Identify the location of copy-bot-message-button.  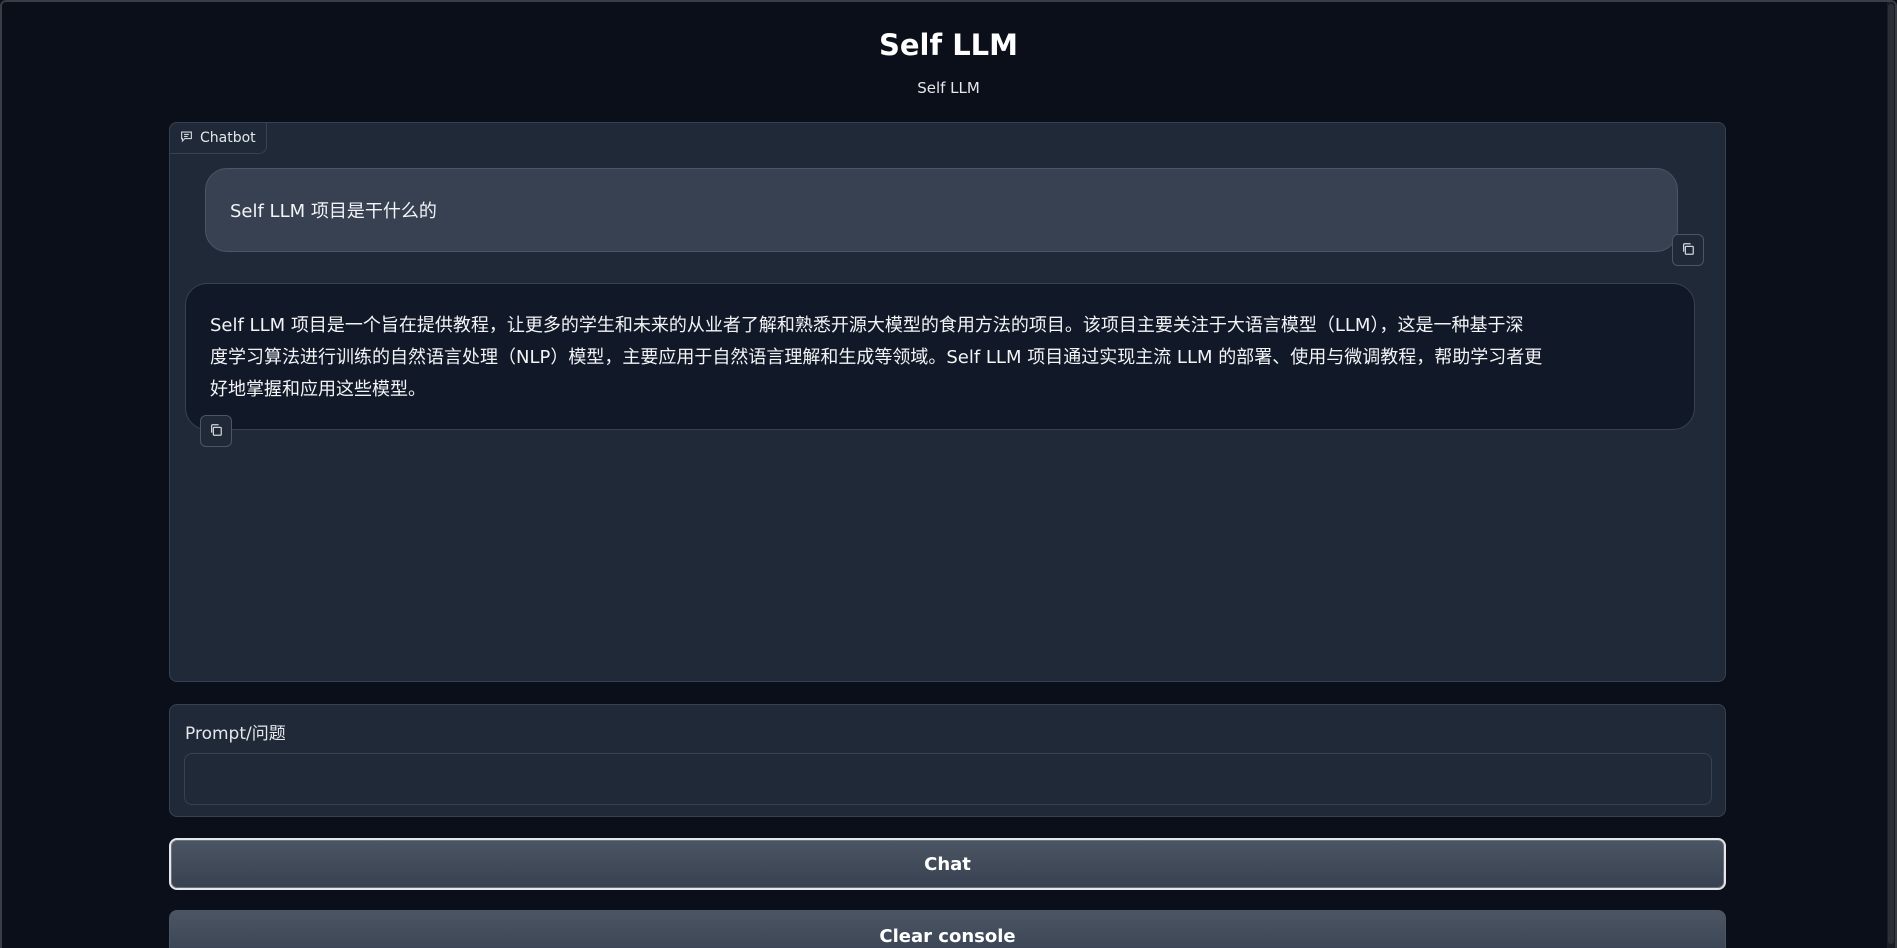
(216, 431).